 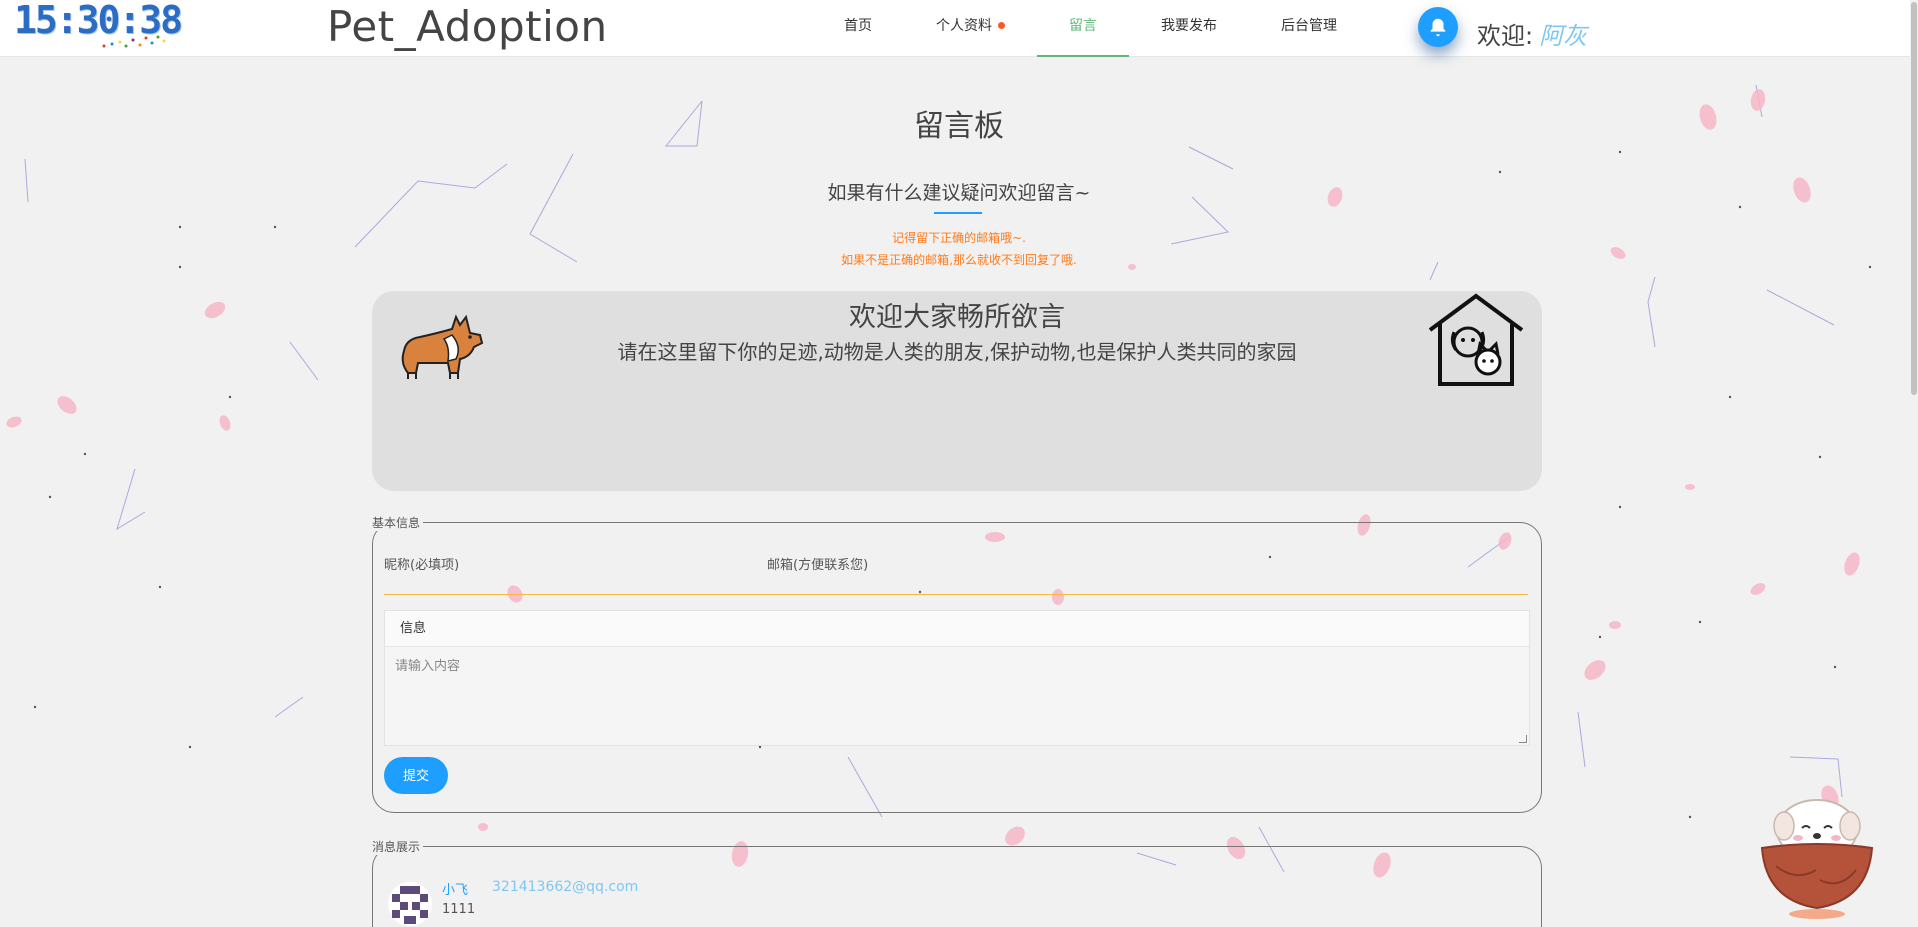 I want to click on notification-dot, so click(x=1001, y=25).